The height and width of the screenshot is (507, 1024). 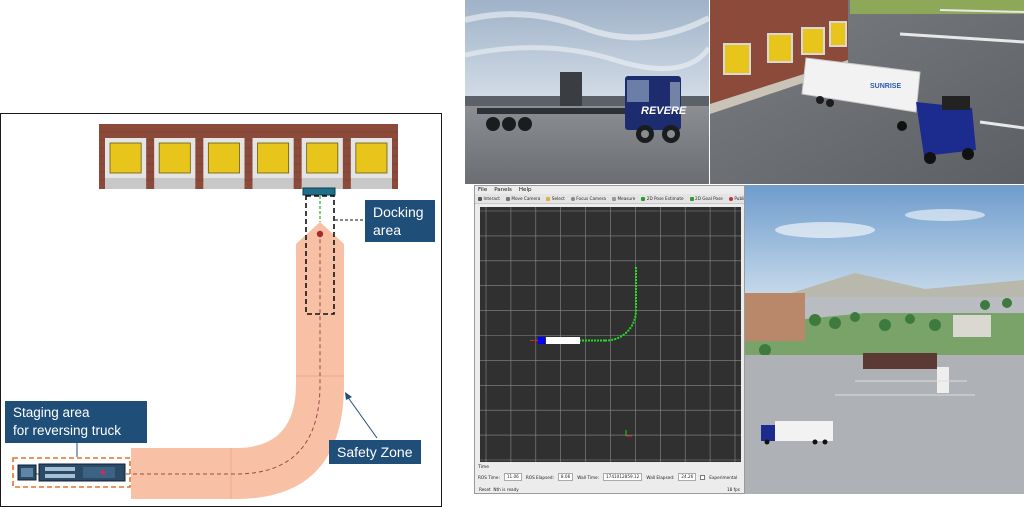 I want to click on tool-focus-camera: Focus Camera, so click(x=588, y=198).